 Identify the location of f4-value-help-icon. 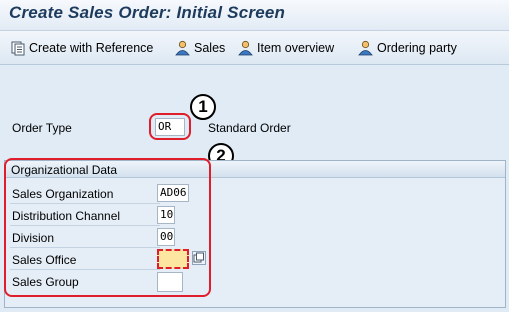
(198, 257).